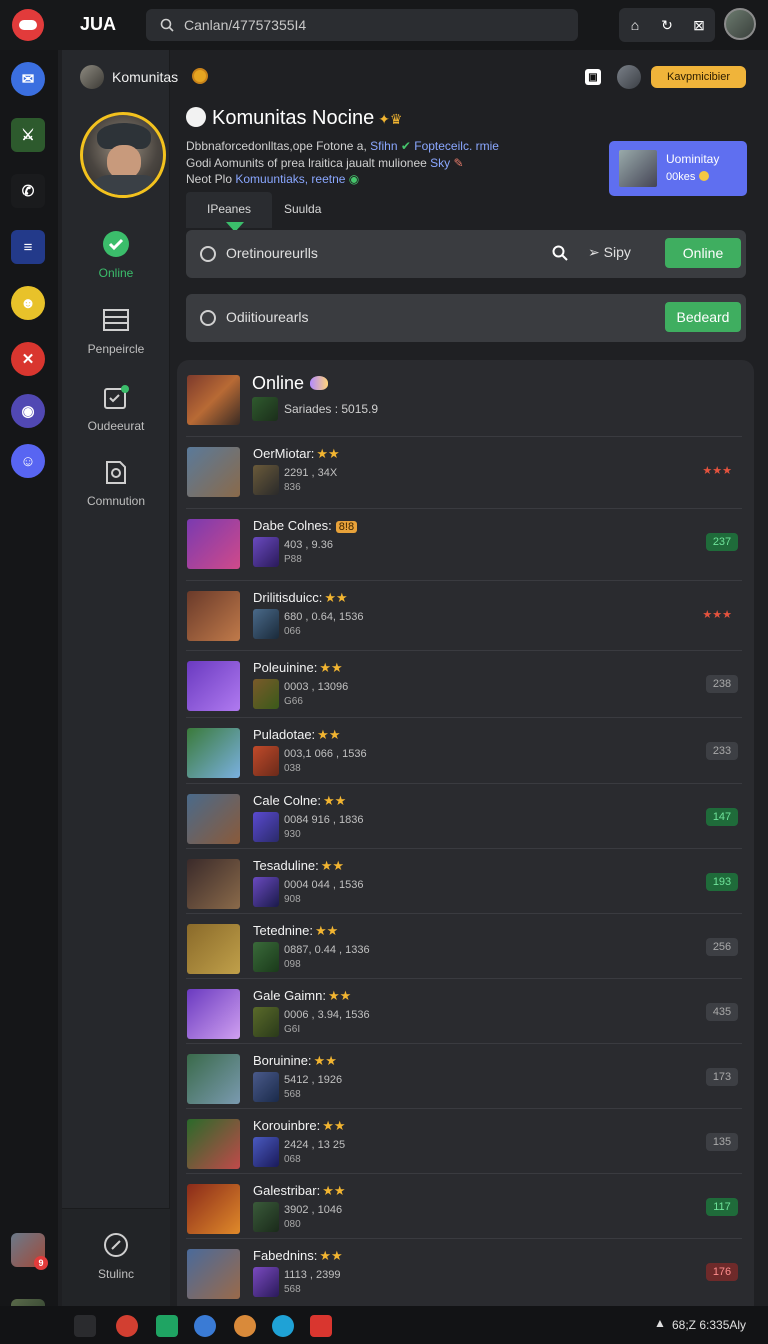  I want to click on item-stats: 003,1 066 , 1536, so click(325, 754).